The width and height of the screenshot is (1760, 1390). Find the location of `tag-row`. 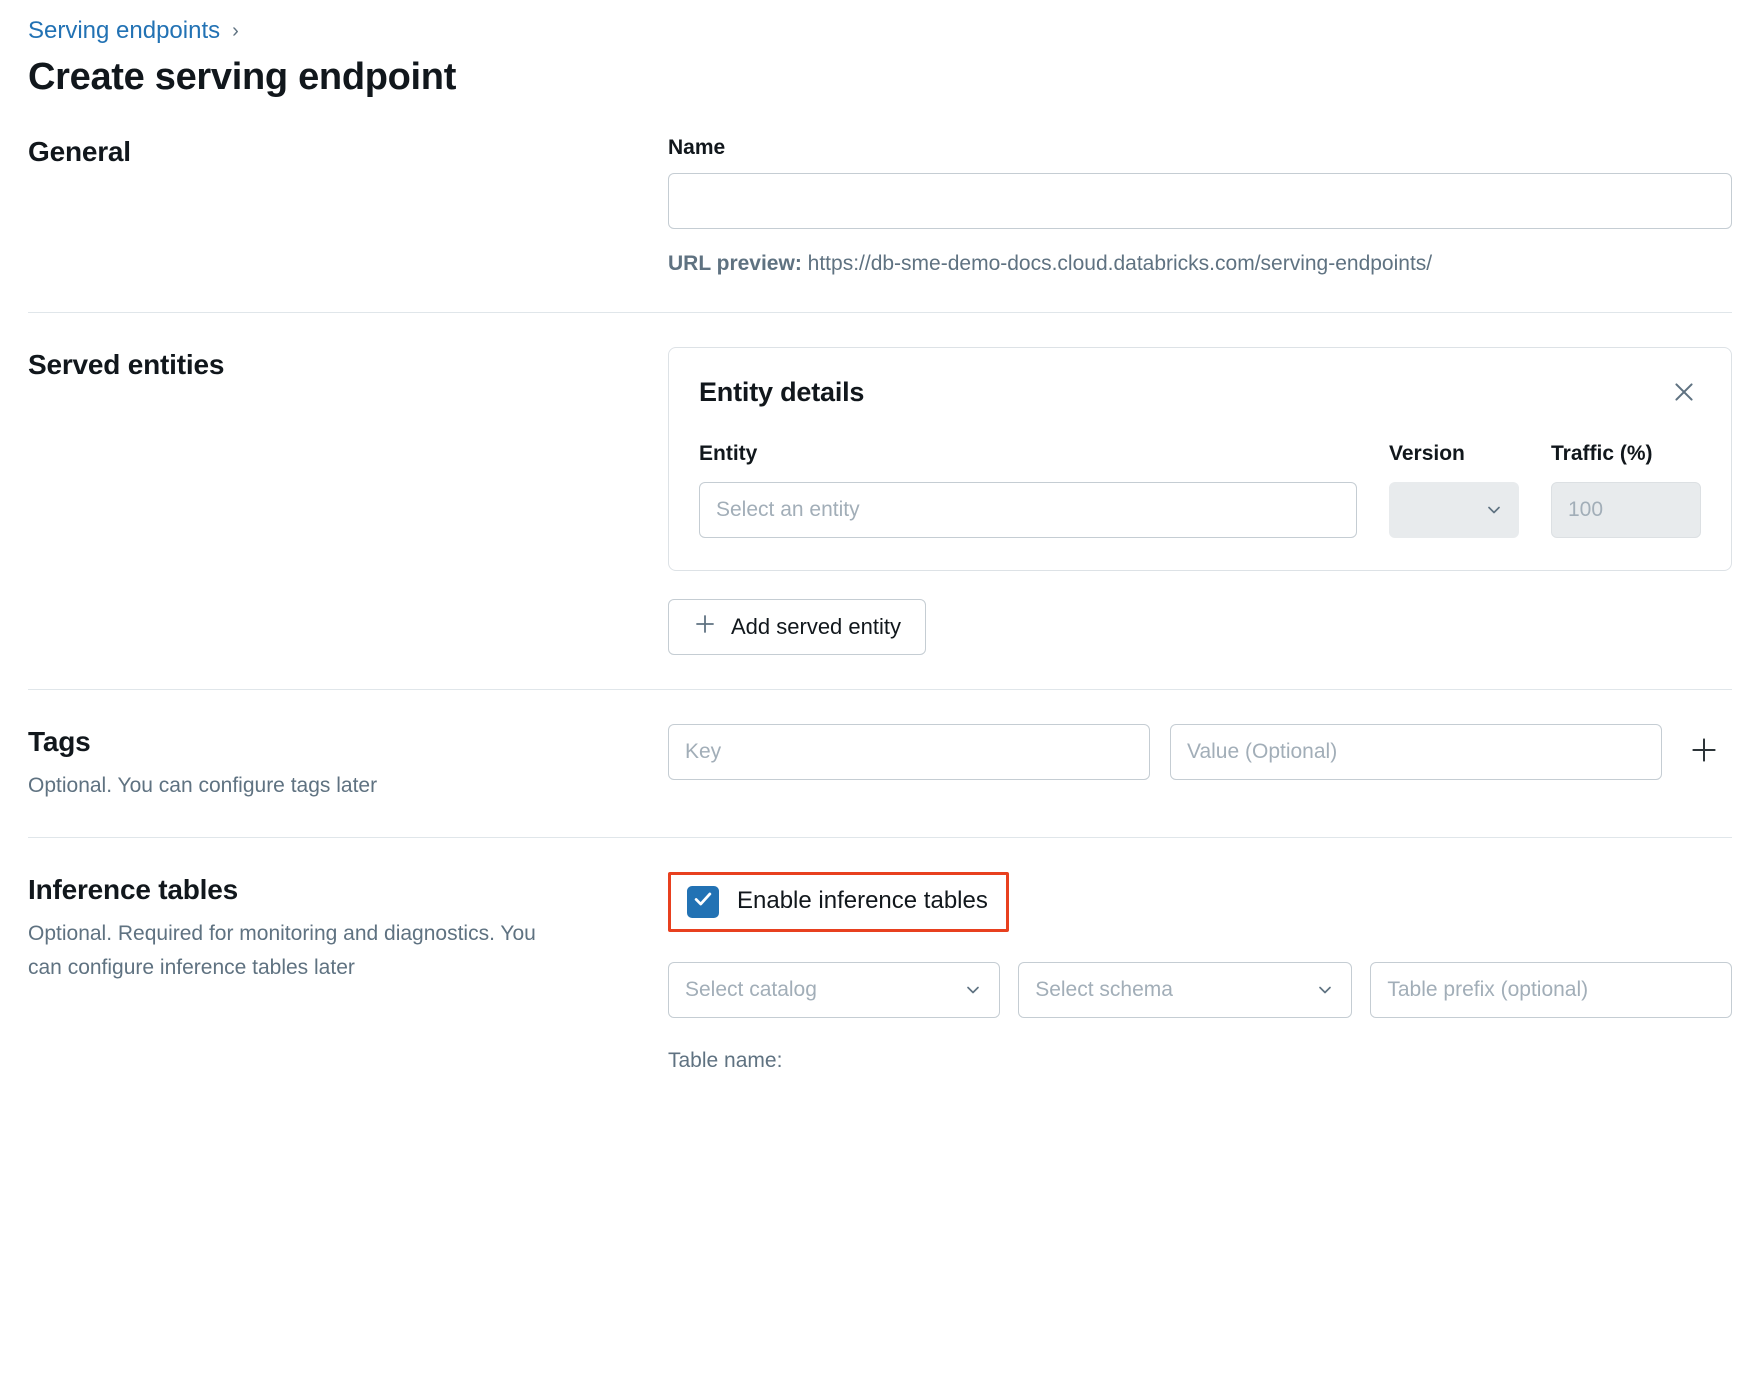

tag-row is located at coordinates (1200, 751).